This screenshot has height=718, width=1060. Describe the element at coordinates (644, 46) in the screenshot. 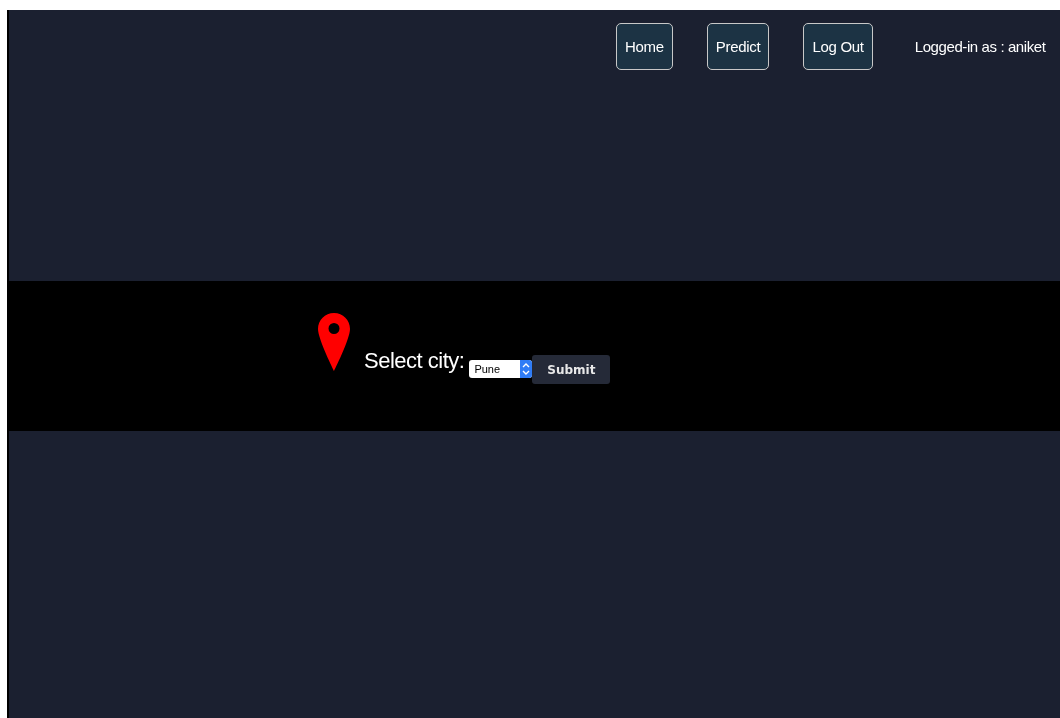

I see `nav-button: Home` at that location.